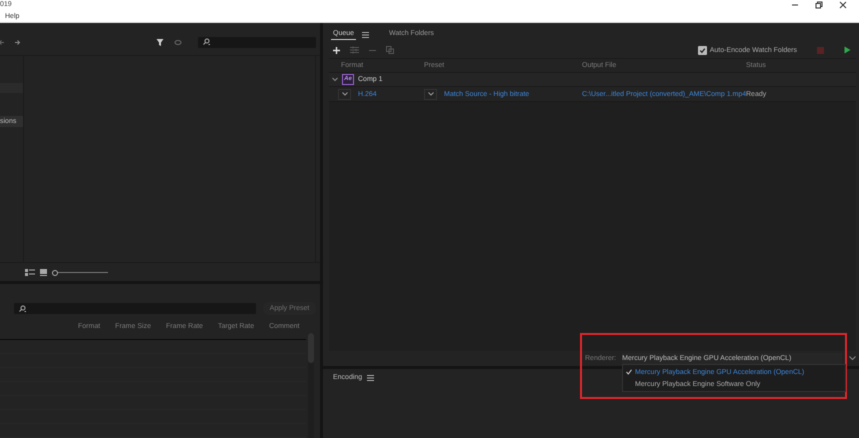 The width and height of the screenshot is (859, 438). Describe the element at coordinates (2, 42) in the screenshot. I see `back-icon` at that location.